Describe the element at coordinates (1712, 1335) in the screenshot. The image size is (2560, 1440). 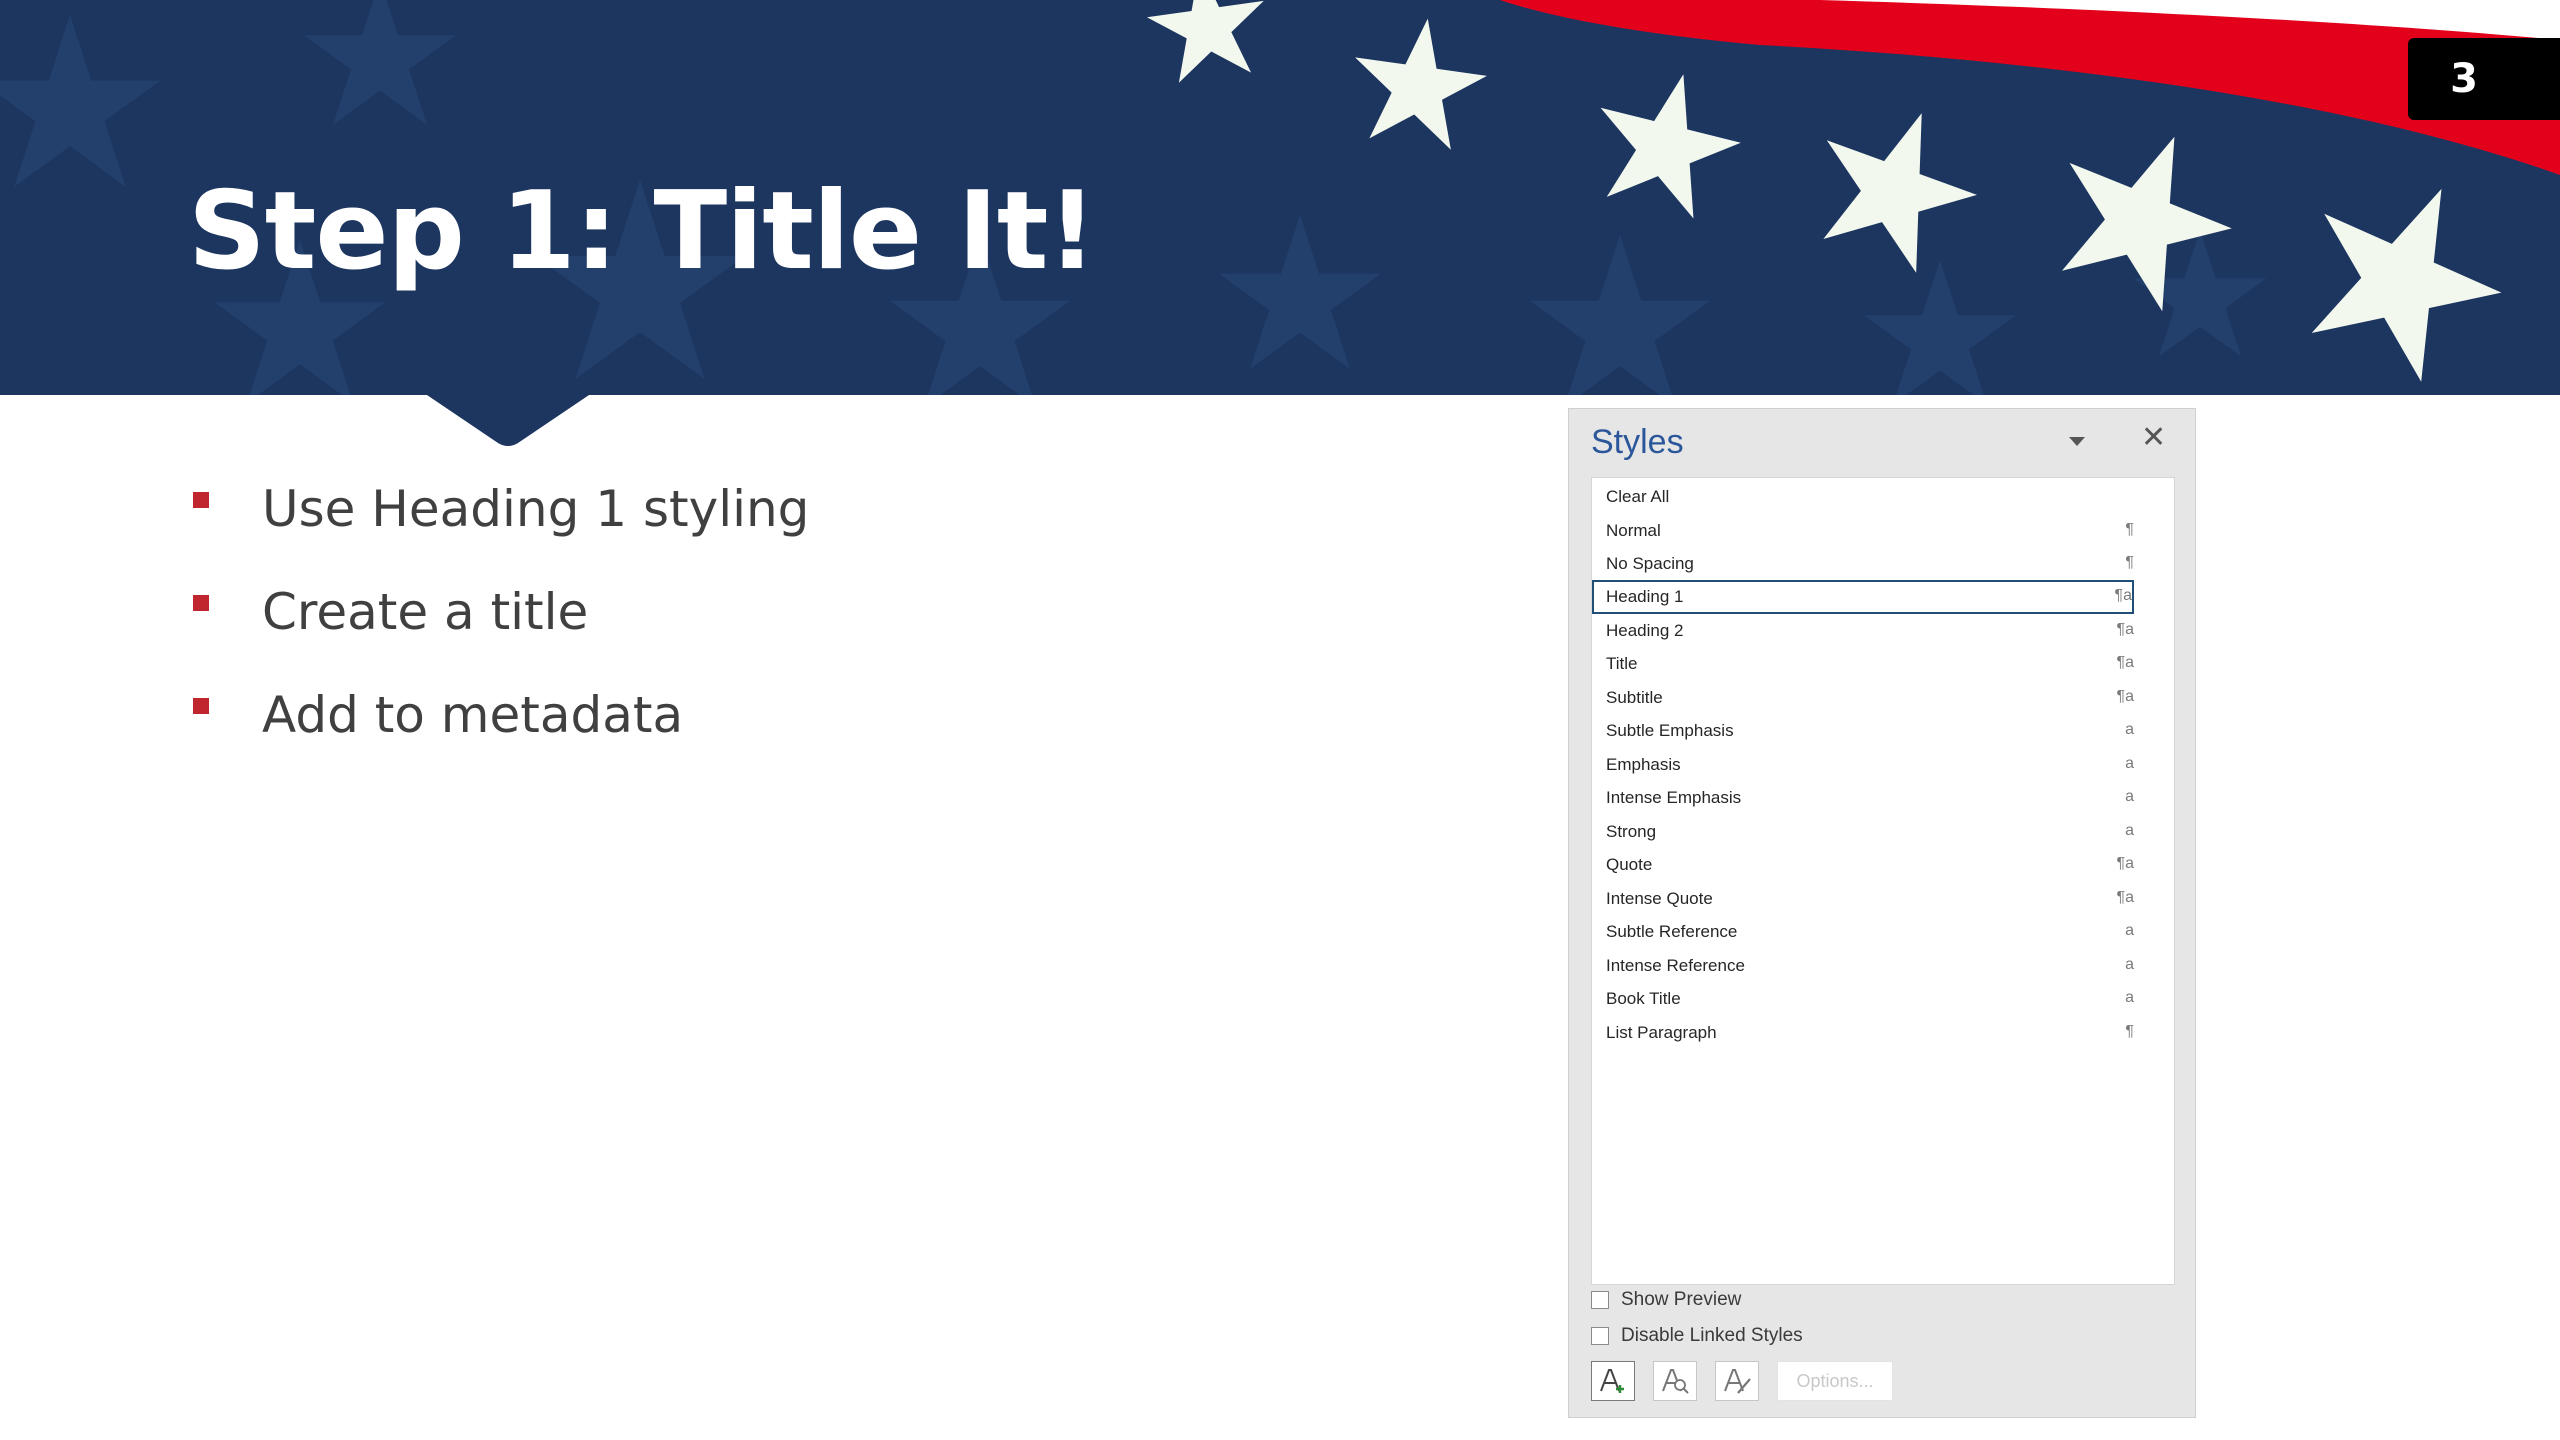
I see `disable-linked-styles-label: Disable Linked Styles` at that location.